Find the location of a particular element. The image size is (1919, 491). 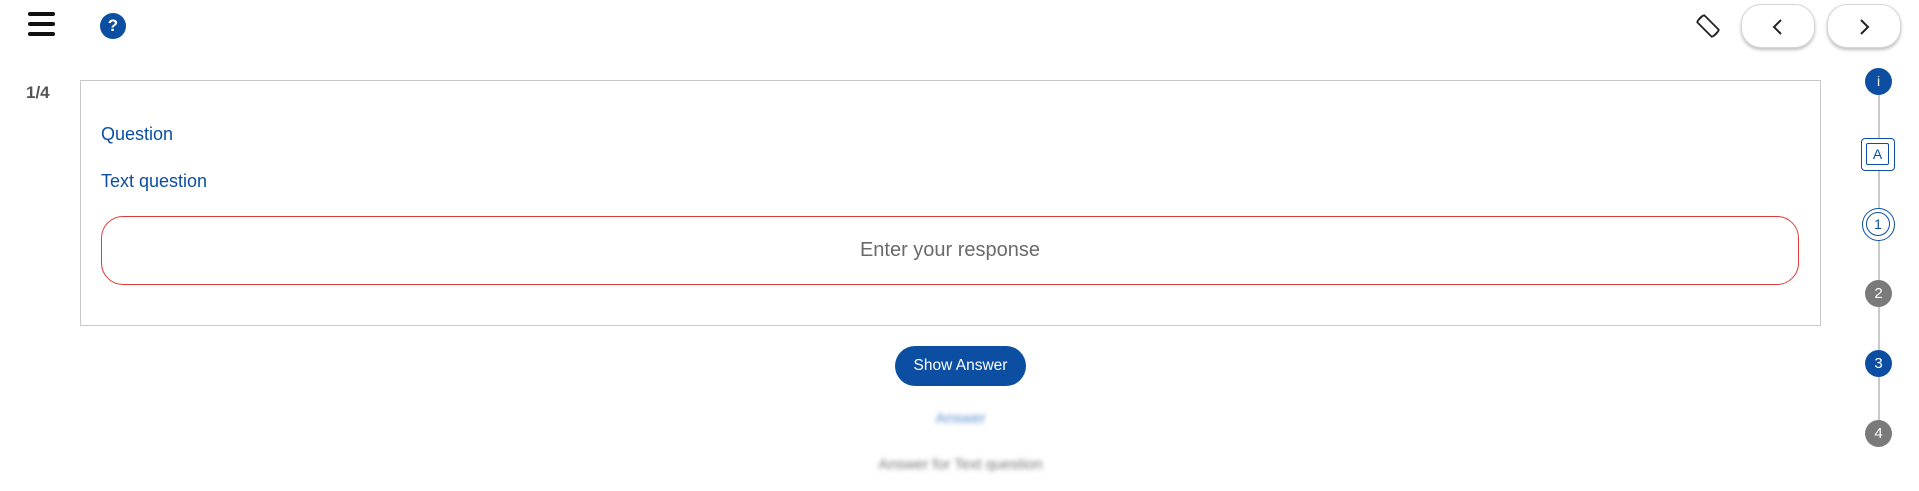

stepper-info-icon: i is located at coordinates (1878, 81).